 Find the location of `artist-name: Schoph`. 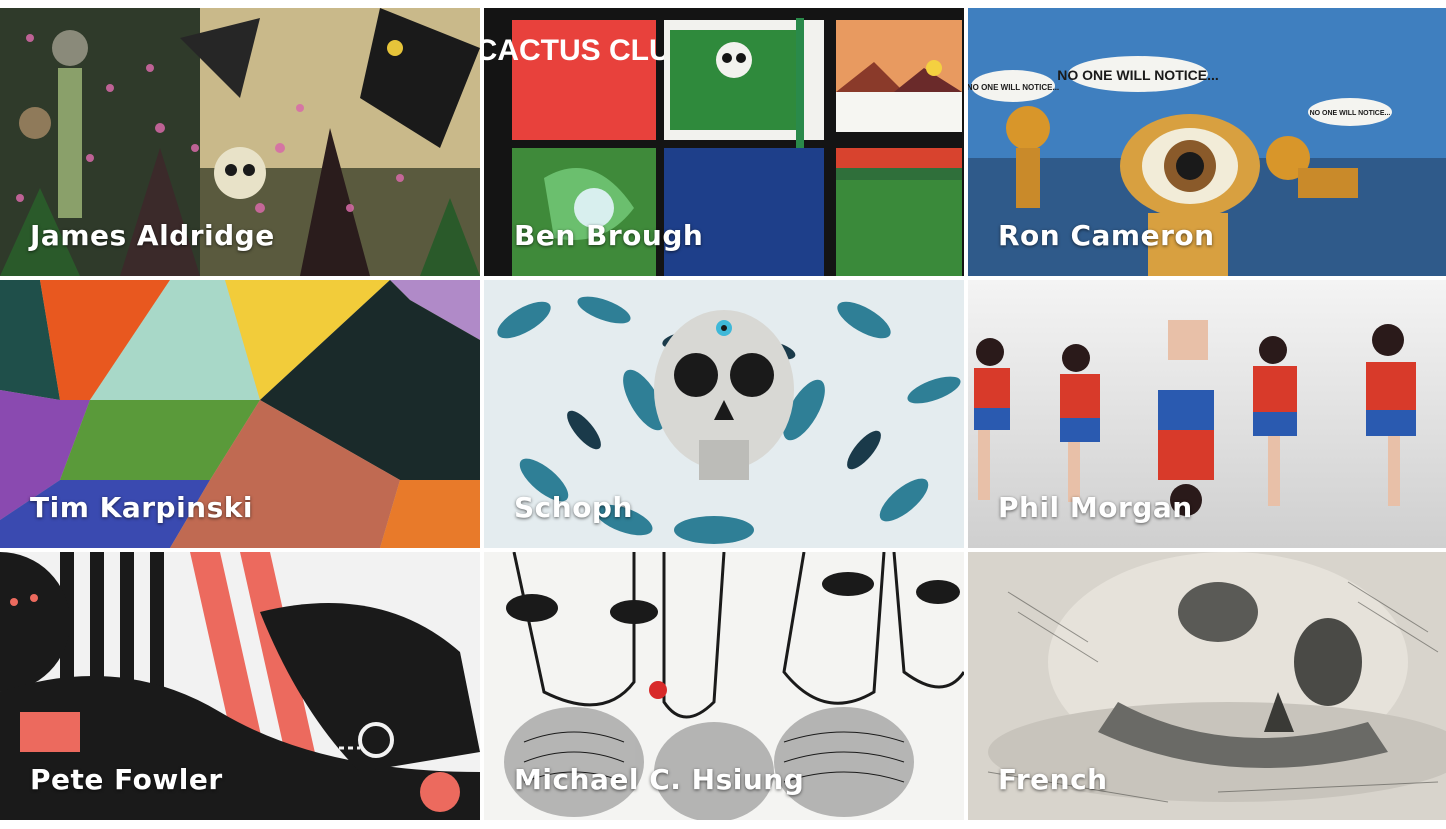

artist-name: Schoph is located at coordinates (573, 507).